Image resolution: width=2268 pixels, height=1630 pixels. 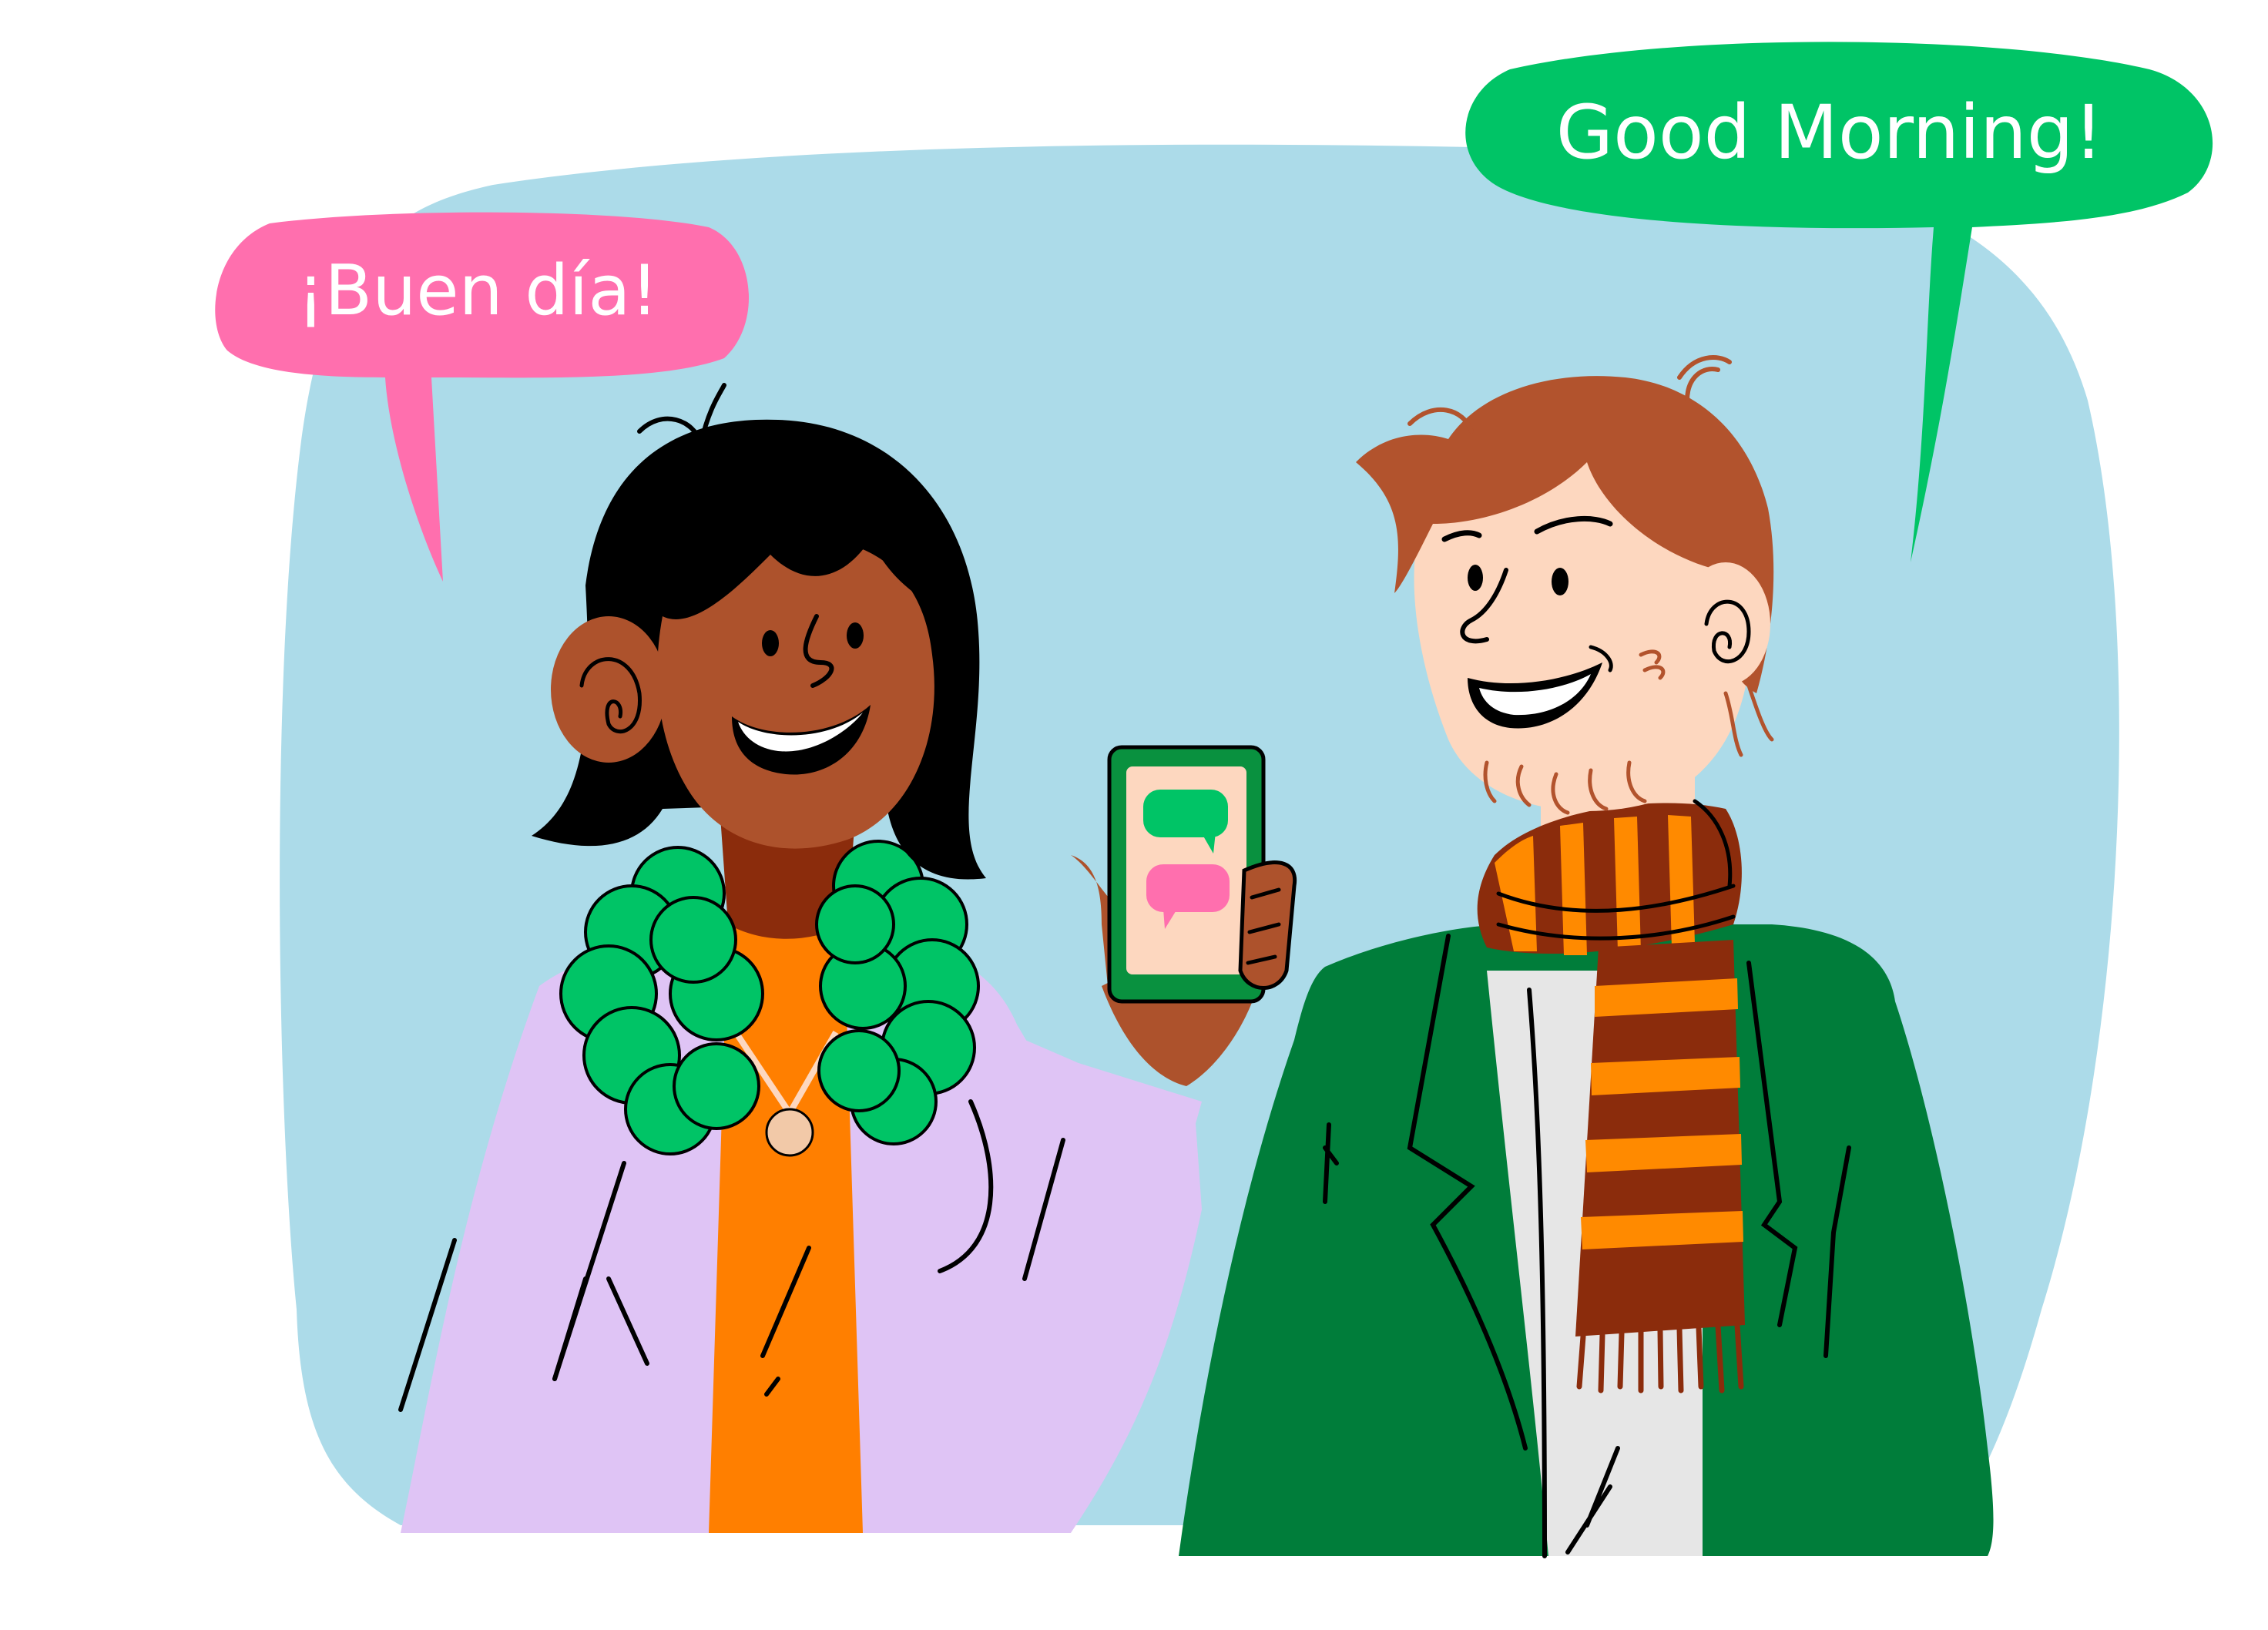 I want to click on speech-bubble-right-text: Good Morning!, so click(x=1829, y=132).